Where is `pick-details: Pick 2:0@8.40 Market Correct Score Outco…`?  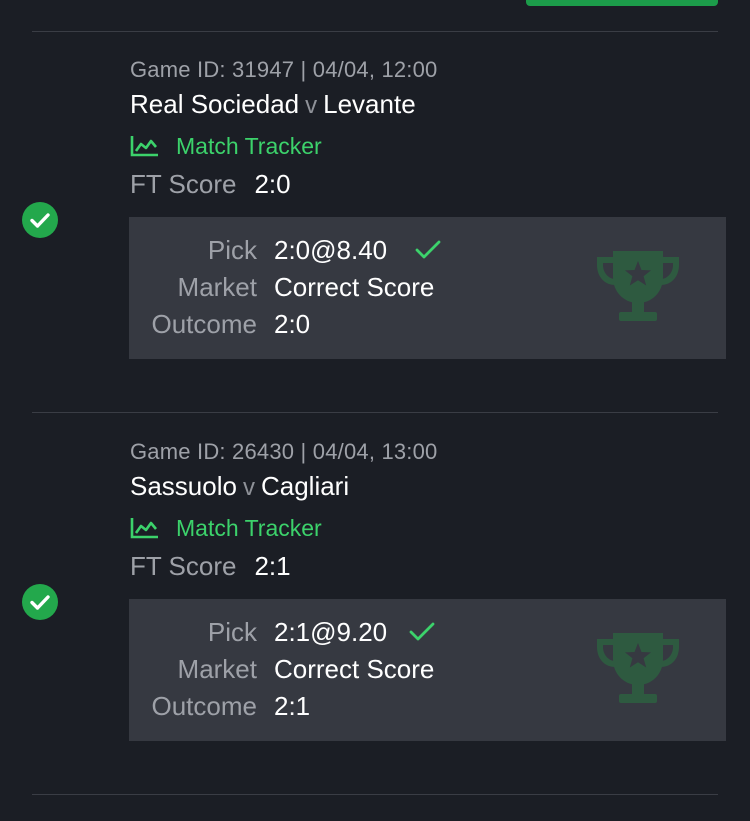 pick-details: Pick 2:0@8.40 Market Correct Score Outco… is located at coordinates (427, 288).